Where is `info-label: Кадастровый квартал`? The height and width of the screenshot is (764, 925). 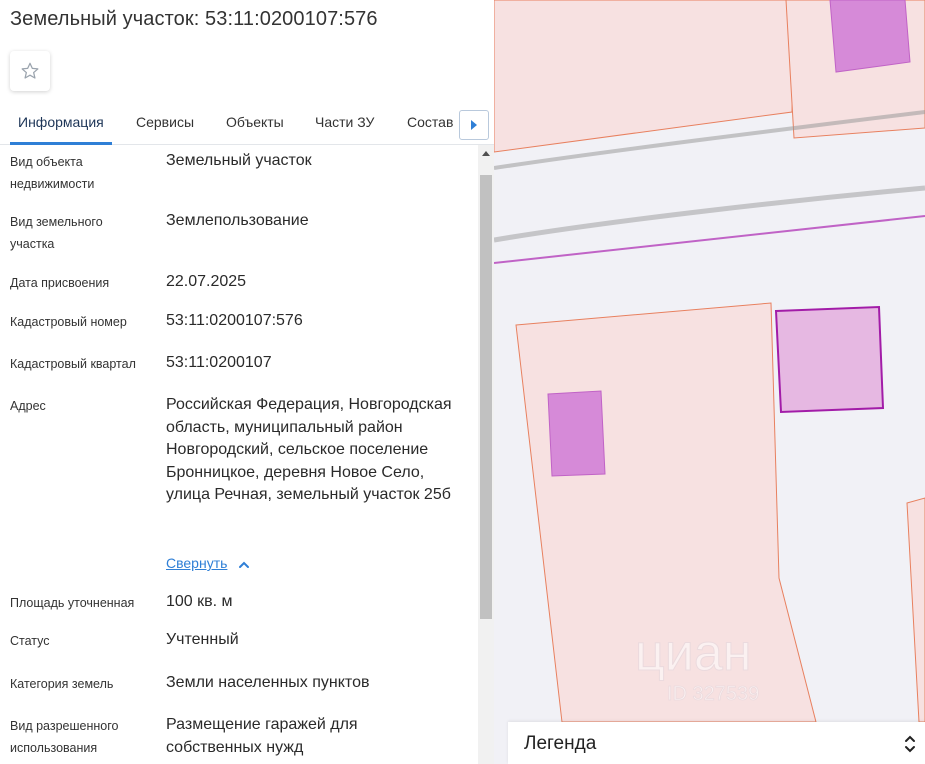
info-label: Кадастровый квартал is located at coordinates (73, 364).